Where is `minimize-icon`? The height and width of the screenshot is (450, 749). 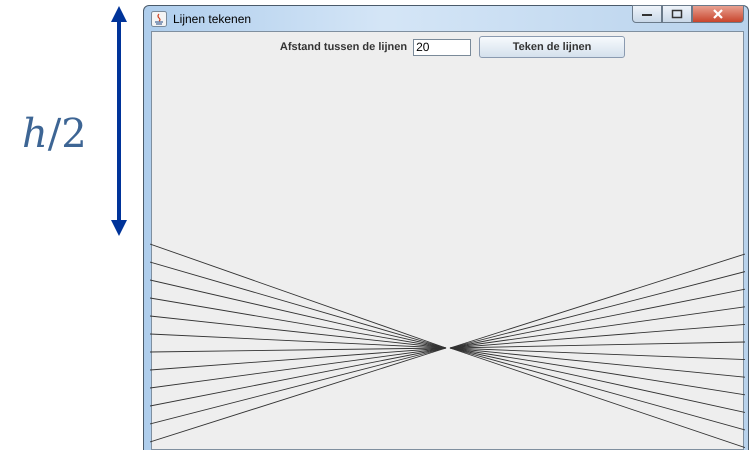
minimize-icon is located at coordinates (647, 14).